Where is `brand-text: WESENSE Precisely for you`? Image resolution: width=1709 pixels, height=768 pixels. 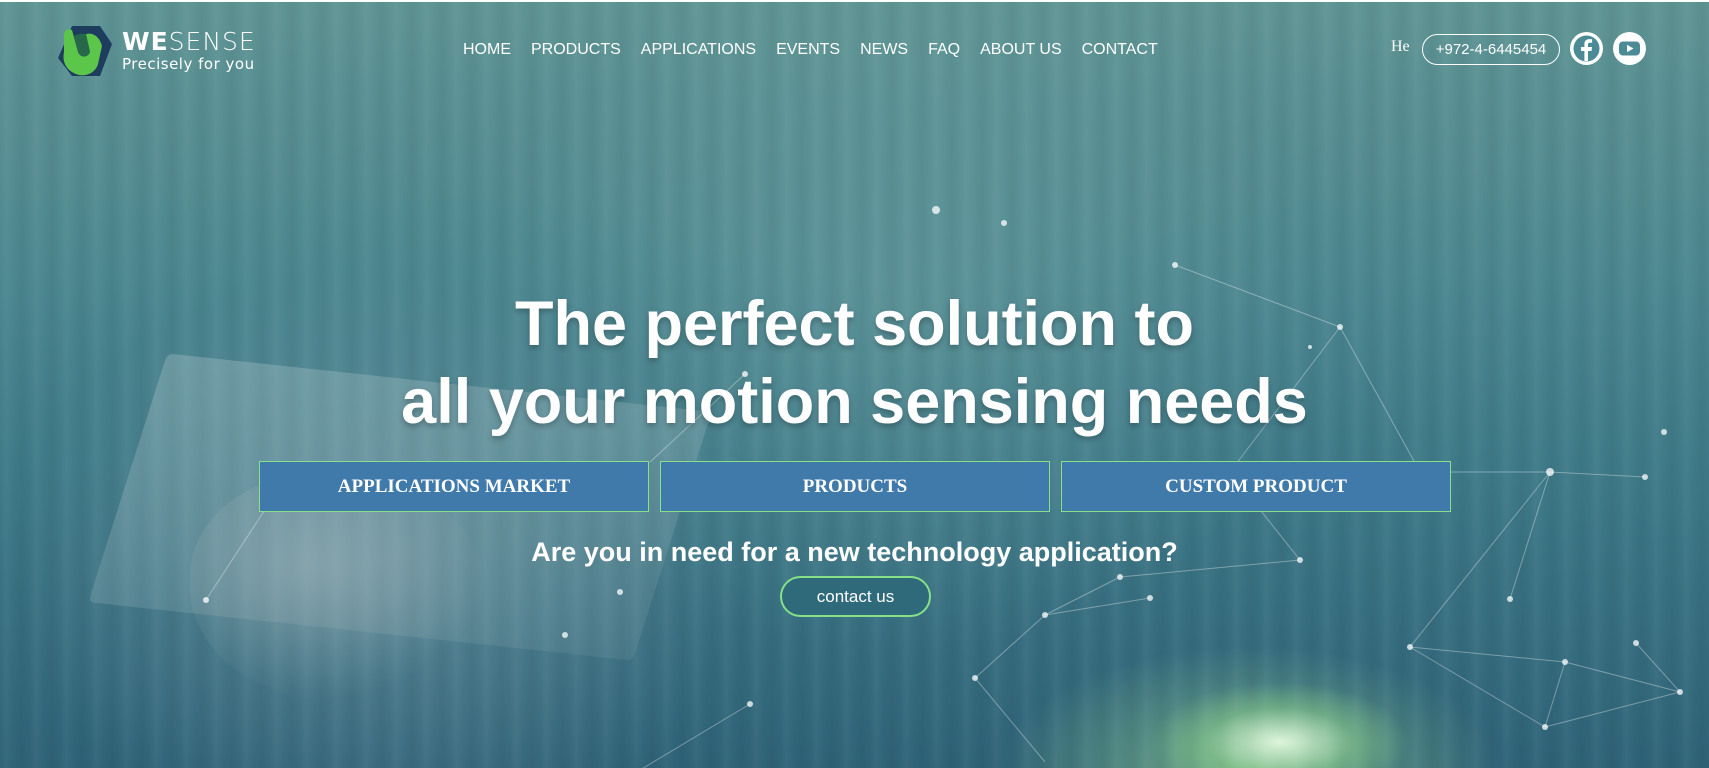 brand-text: WESENSE Precisely for you is located at coordinates (189, 51).